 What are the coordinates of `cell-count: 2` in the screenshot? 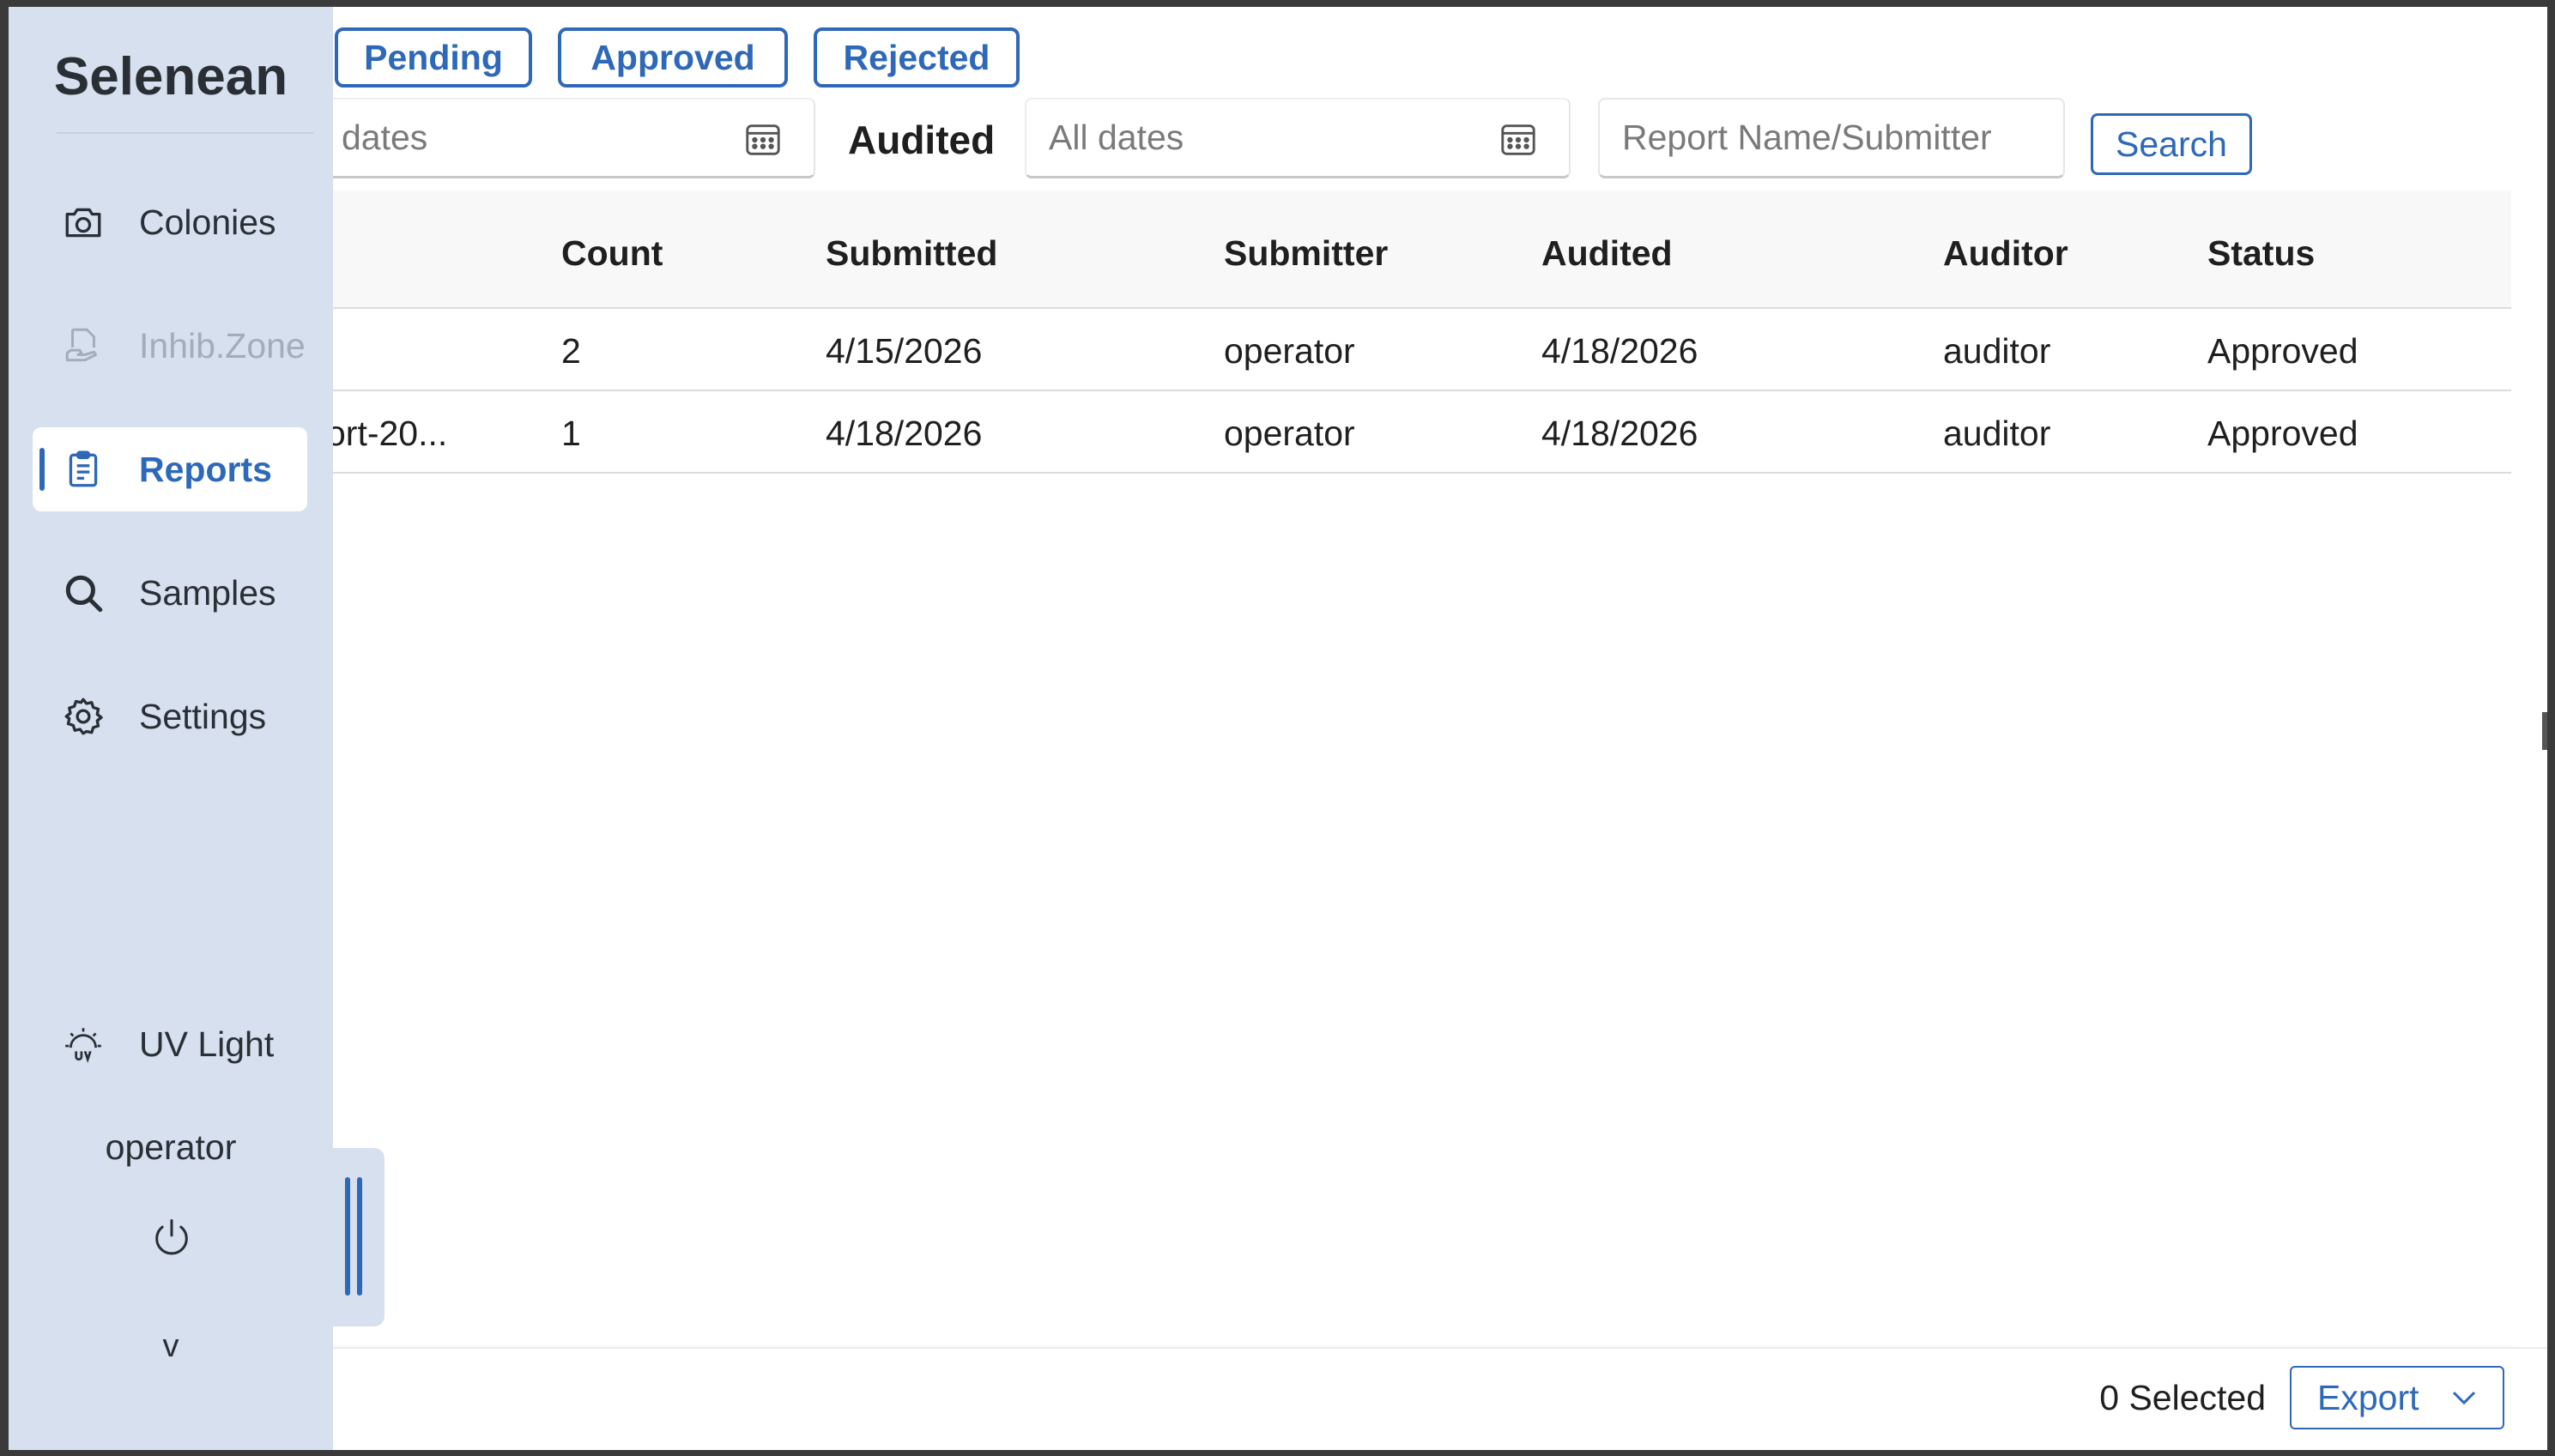 It's located at (571, 351).